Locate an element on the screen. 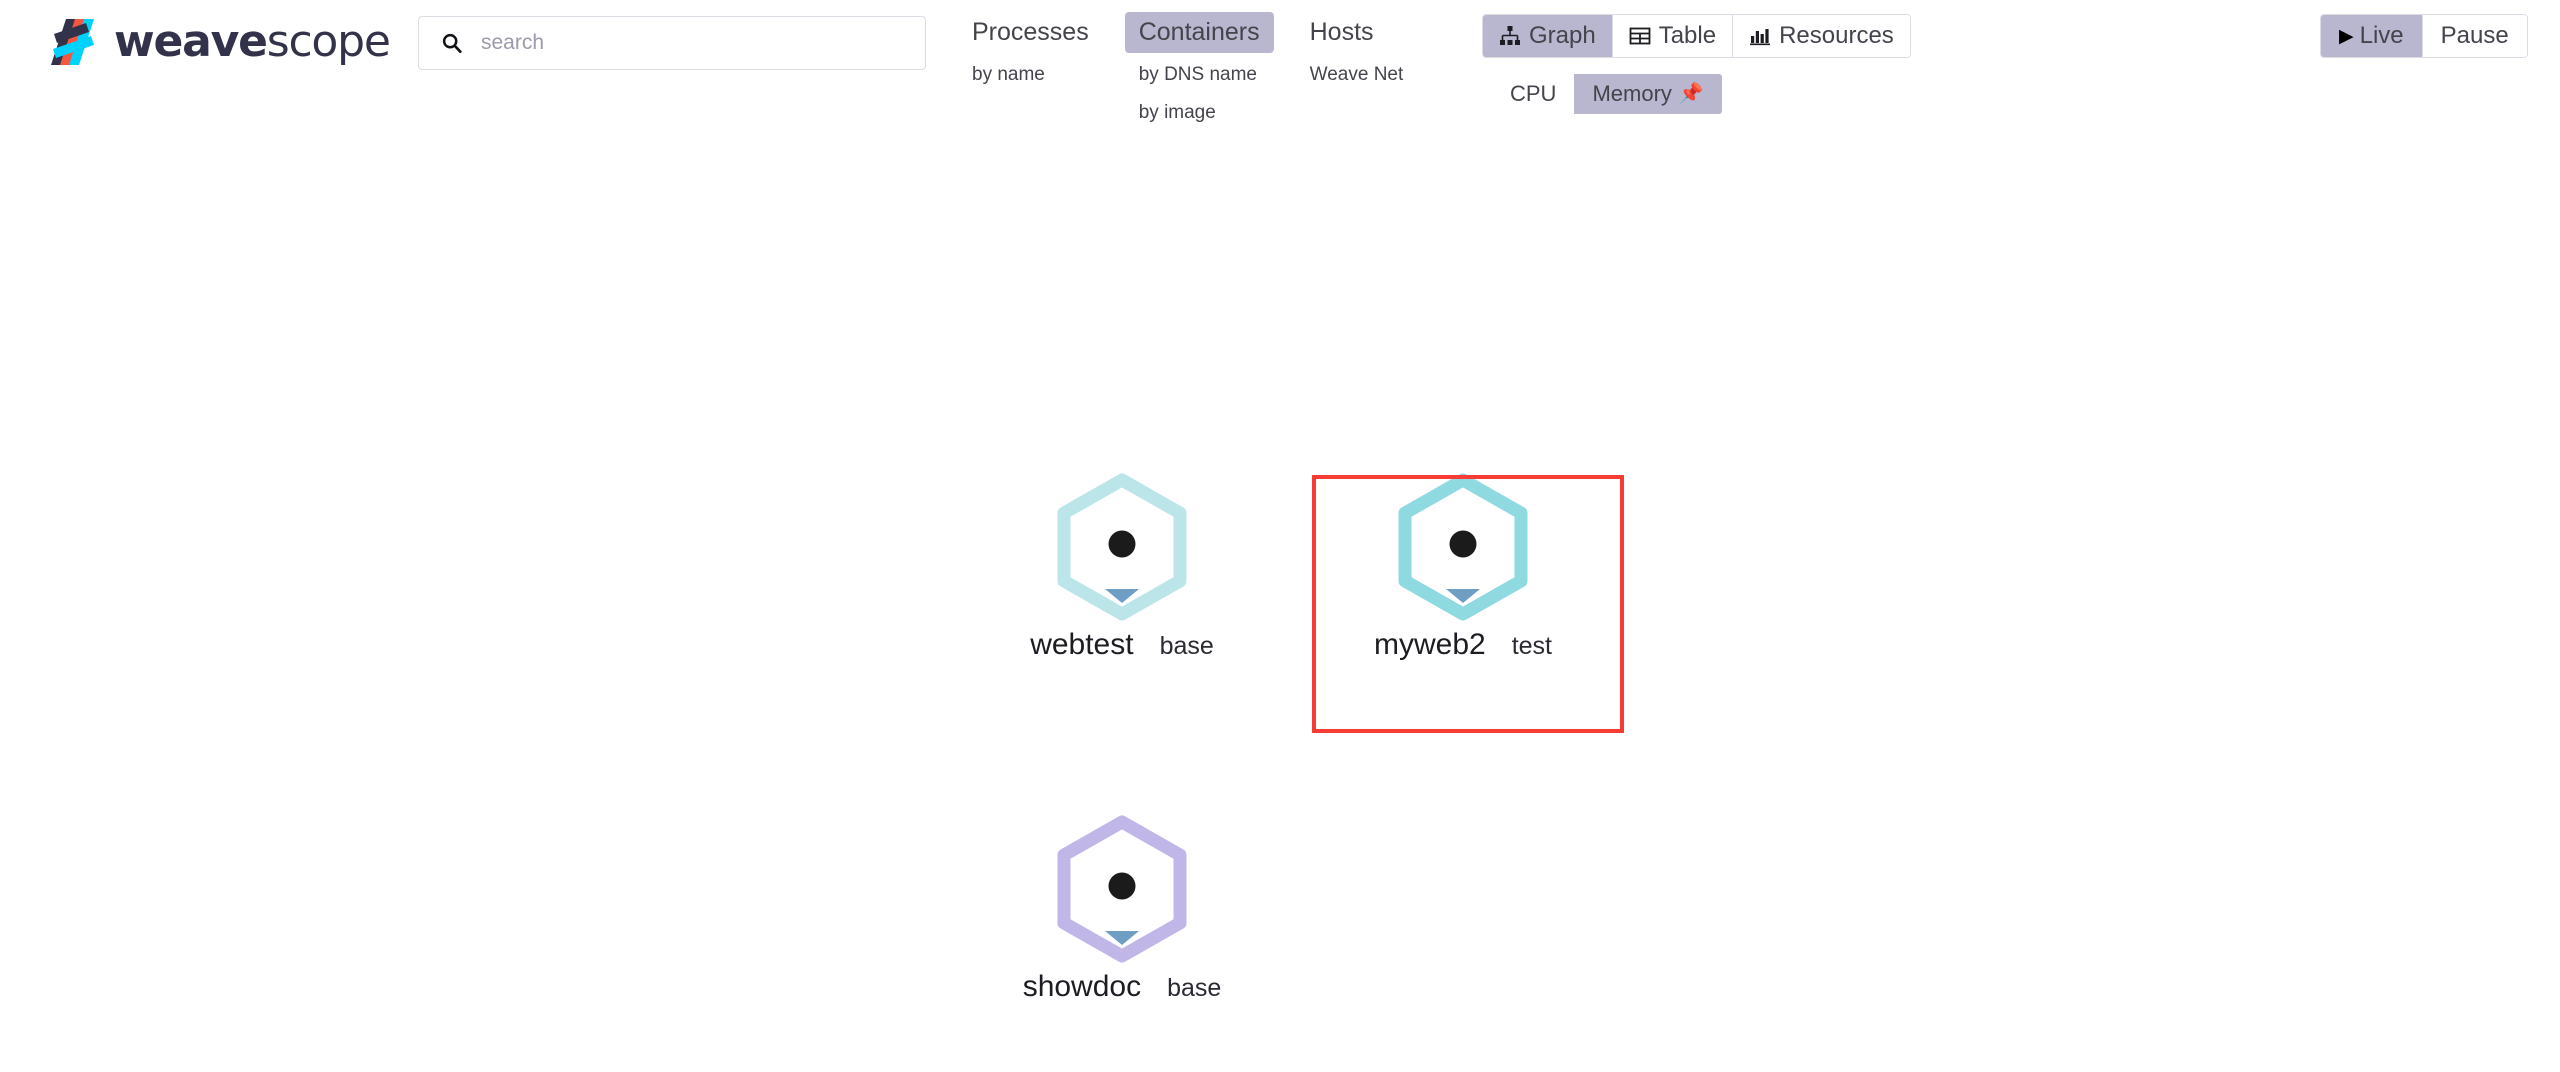 This screenshot has width=2560, height=1072. view-mode-graph-button: Graph is located at coordinates (1548, 36).